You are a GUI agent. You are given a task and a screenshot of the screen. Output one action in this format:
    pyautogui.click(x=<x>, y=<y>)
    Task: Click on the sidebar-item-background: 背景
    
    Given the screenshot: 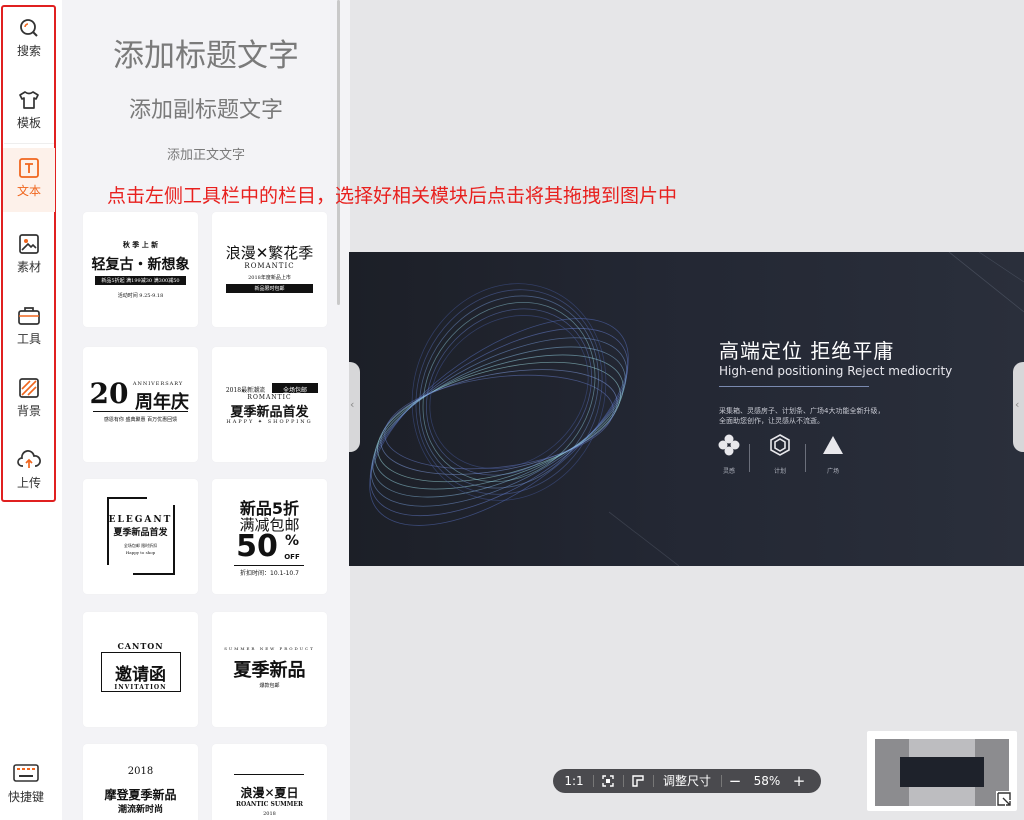 What is the action you would take?
    pyautogui.click(x=29, y=399)
    